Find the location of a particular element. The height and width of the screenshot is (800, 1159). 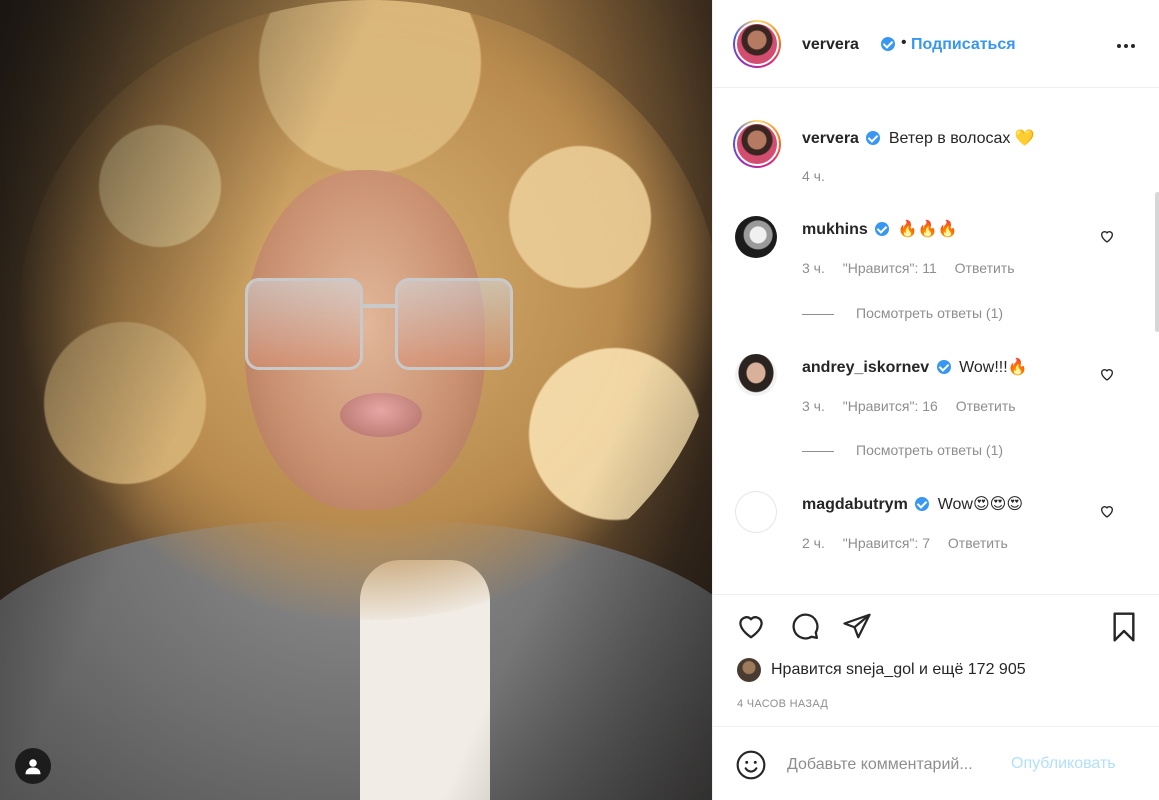

comment-likes: "Нравится": 7 is located at coordinates (886, 543).